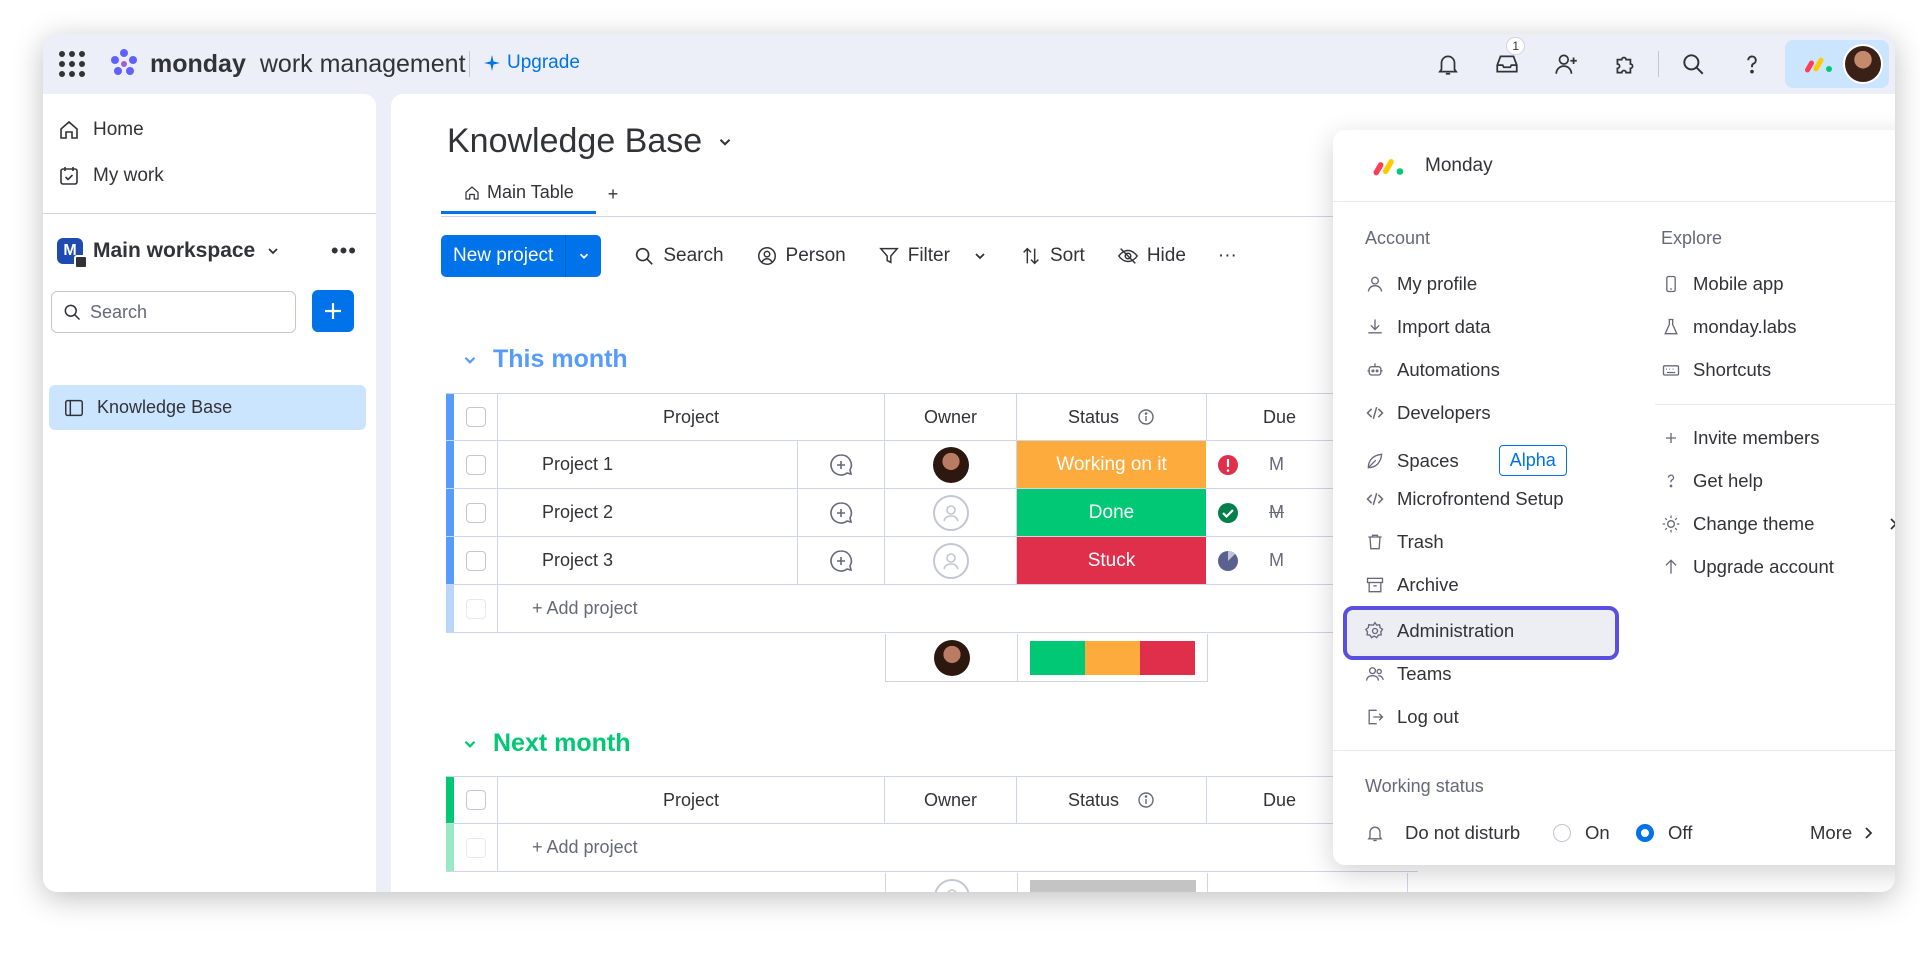 The width and height of the screenshot is (1920, 959). I want to click on new-project-dropdown, so click(583, 256).